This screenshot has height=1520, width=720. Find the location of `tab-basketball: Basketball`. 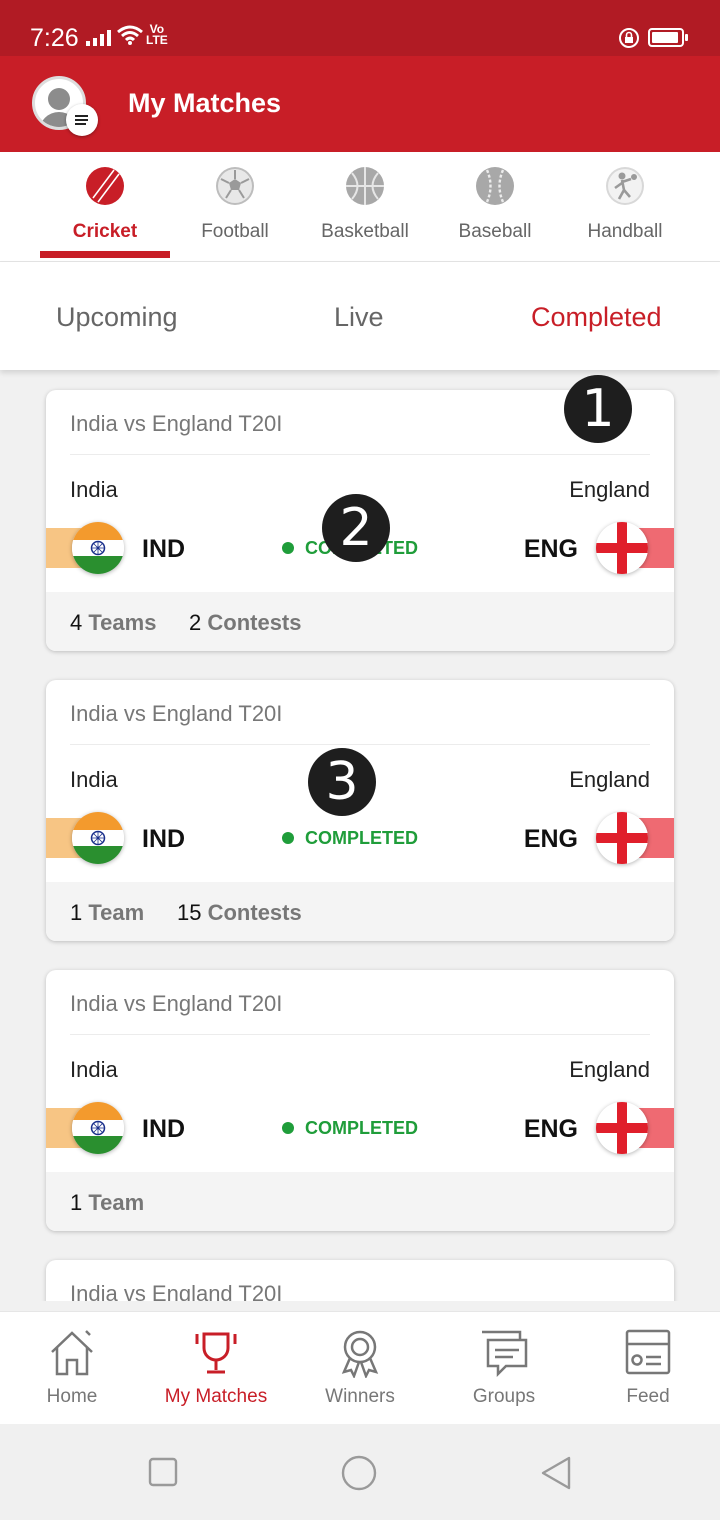

tab-basketball: Basketball is located at coordinates (365, 207).